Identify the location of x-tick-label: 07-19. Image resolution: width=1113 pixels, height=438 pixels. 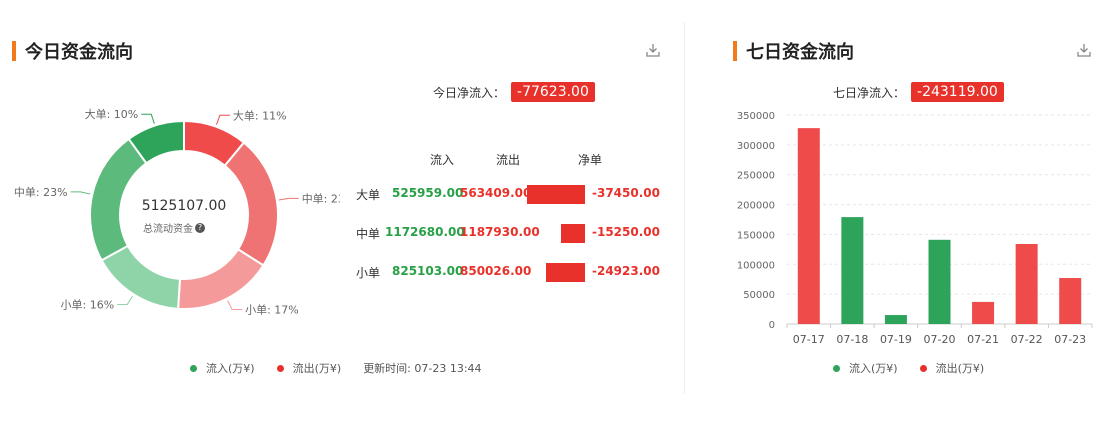
(896, 339).